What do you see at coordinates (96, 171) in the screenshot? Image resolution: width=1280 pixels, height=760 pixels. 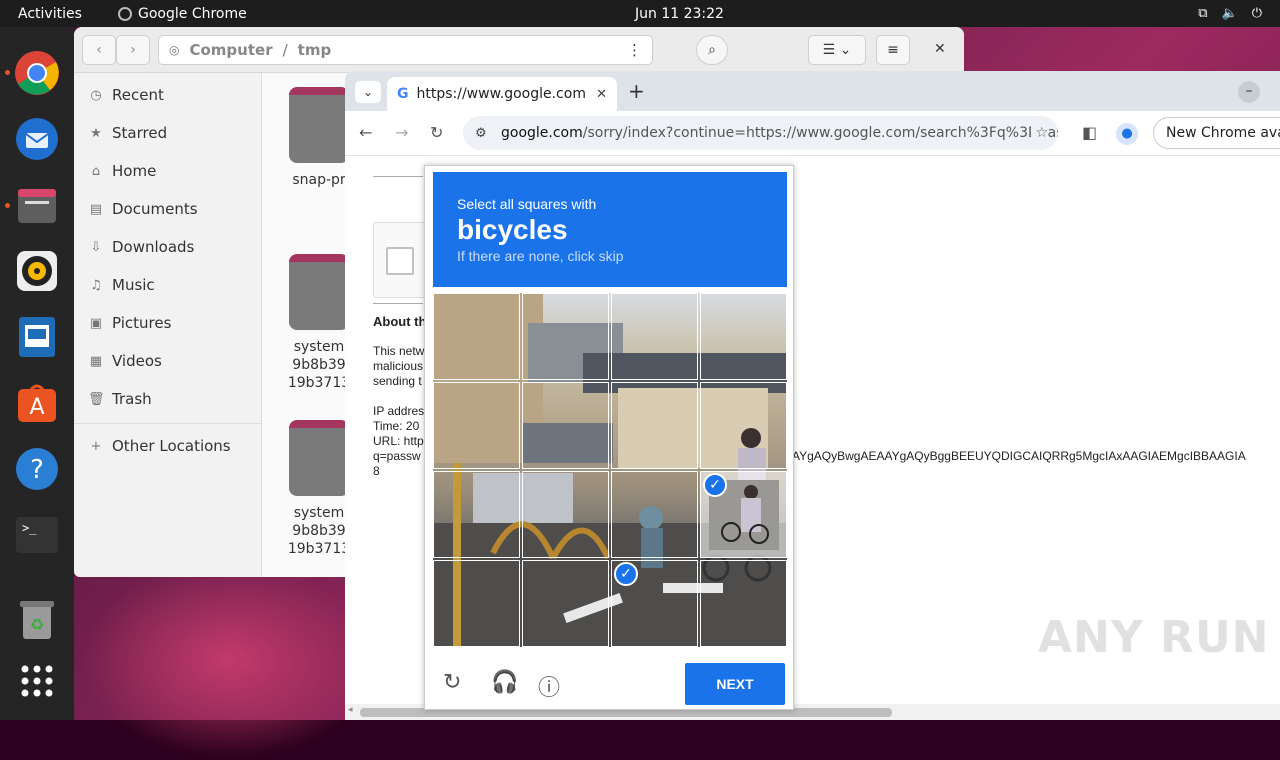 I see `home-icon: ⌂` at bounding box center [96, 171].